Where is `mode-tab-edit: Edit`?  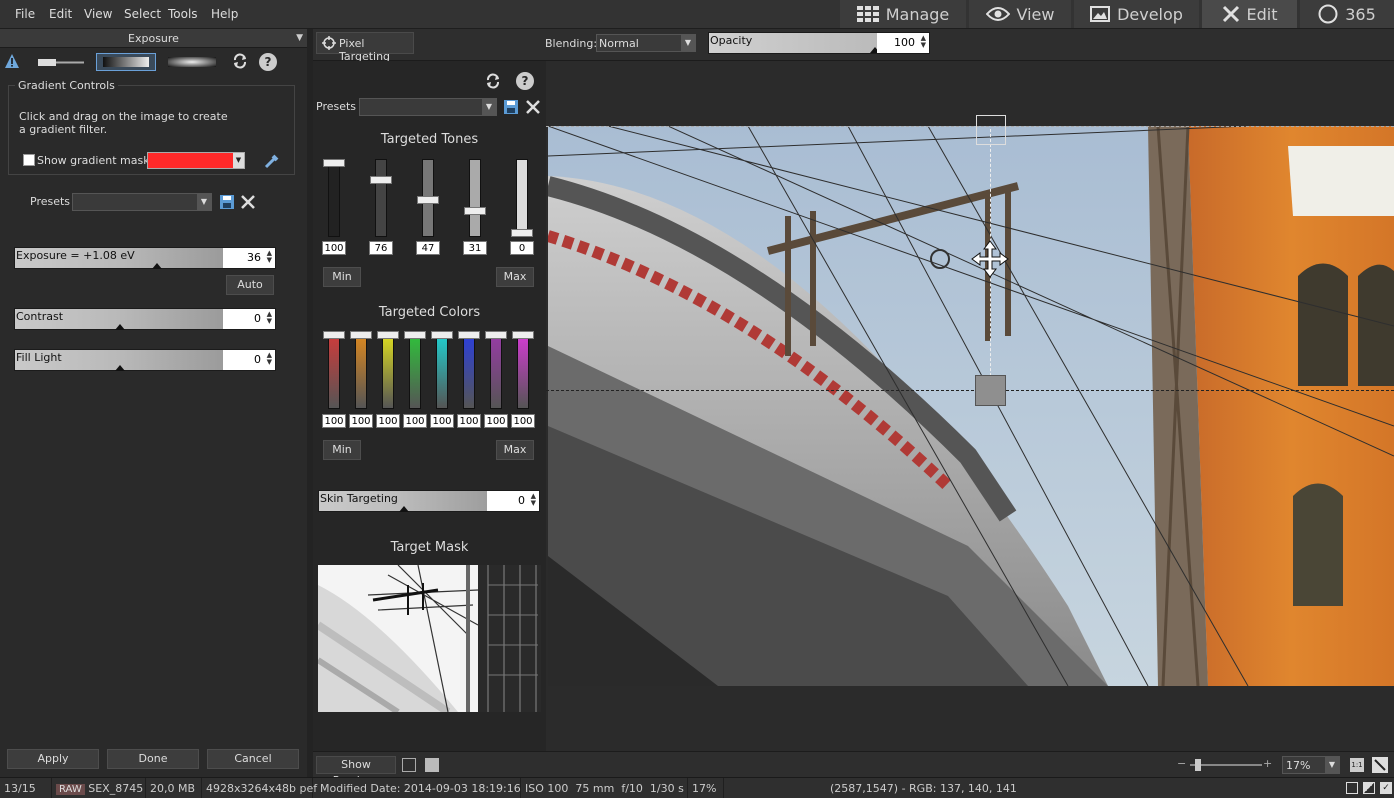 mode-tab-edit: Edit is located at coordinates (1249, 14).